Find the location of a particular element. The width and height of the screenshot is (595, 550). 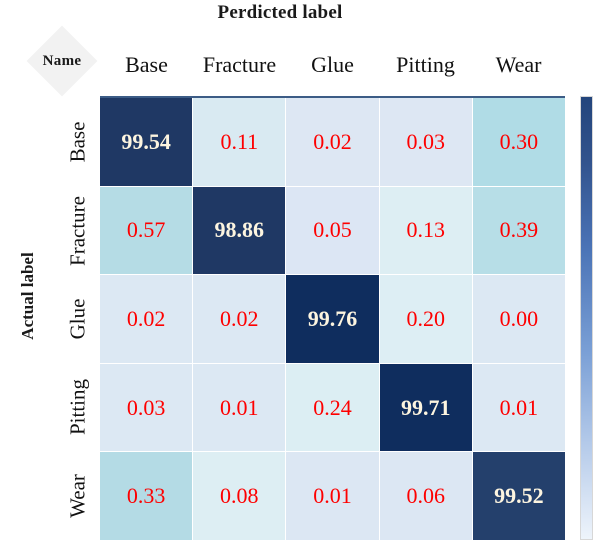

row-header-fracture: Fracture is located at coordinates (77, 230).